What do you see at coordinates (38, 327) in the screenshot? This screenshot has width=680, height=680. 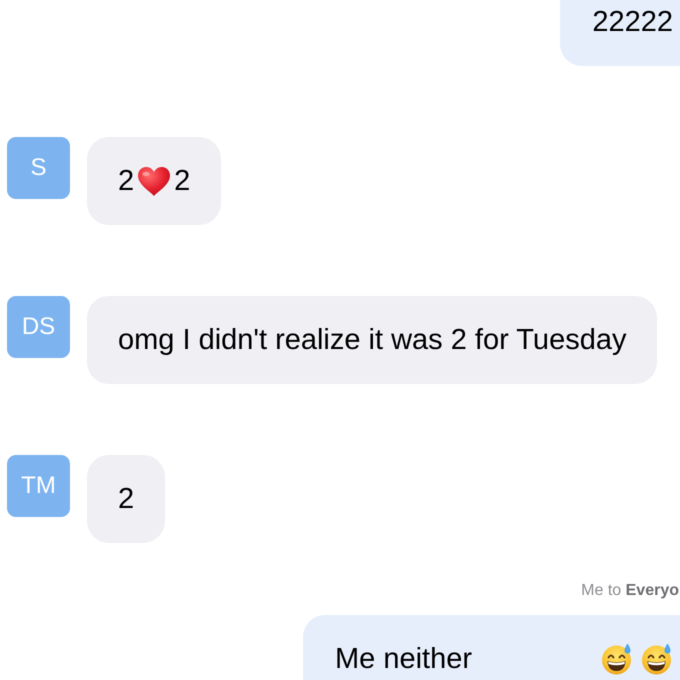 I see `avatar: DS` at bounding box center [38, 327].